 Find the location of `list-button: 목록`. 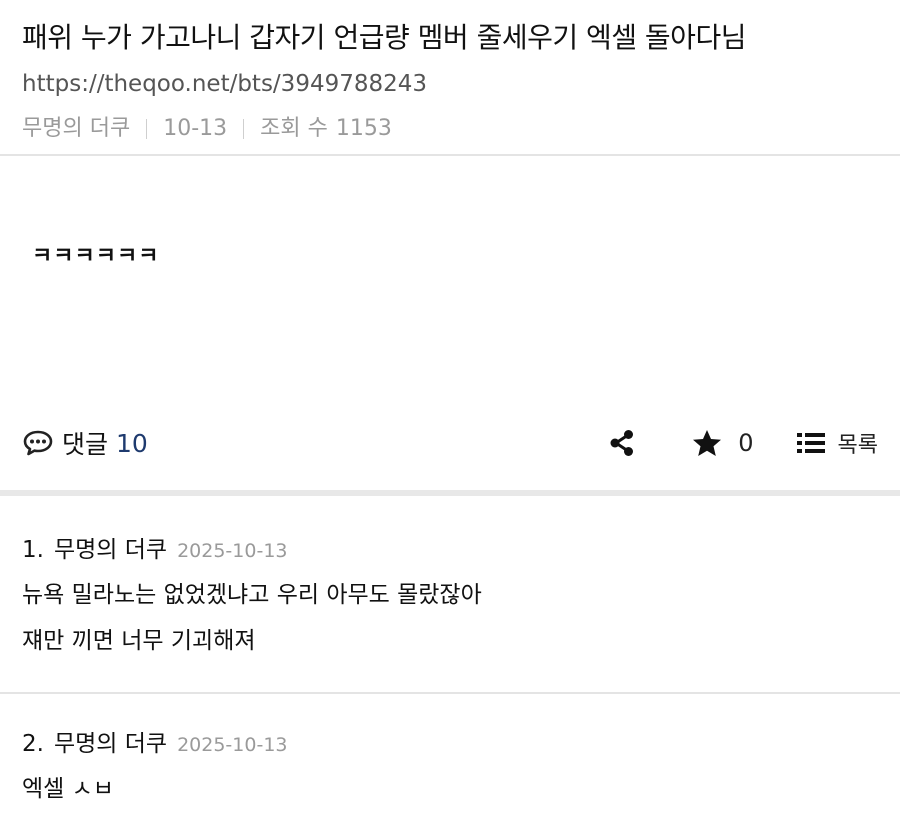

list-button: 목록 is located at coordinates (837, 443).